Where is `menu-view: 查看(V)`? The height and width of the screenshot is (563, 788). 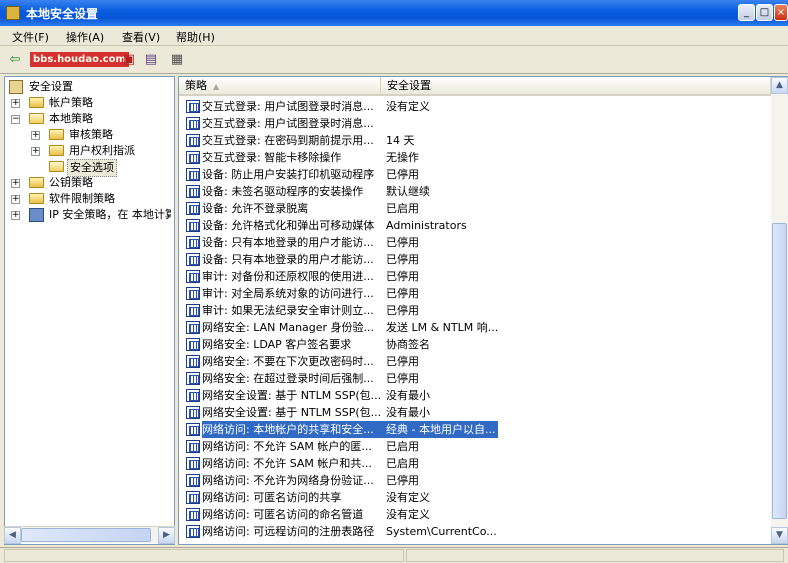
menu-view: 查看(V) is located at coordinates (141, 37).